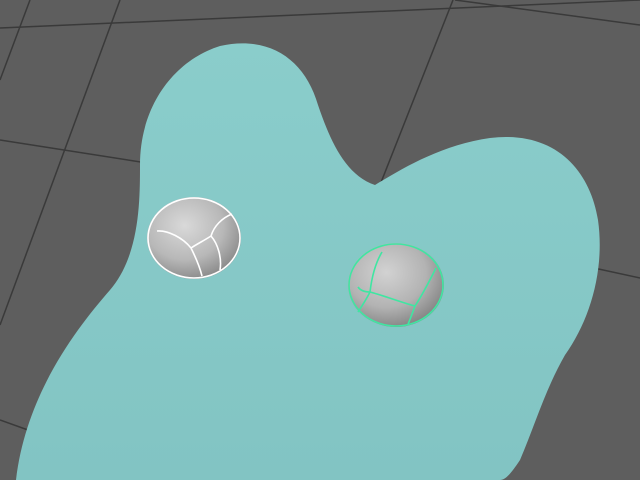  What do you see at coordinates (194, 238) in the screenshot?
I see `left-eye-sphere` at bounding box center [194, 238].